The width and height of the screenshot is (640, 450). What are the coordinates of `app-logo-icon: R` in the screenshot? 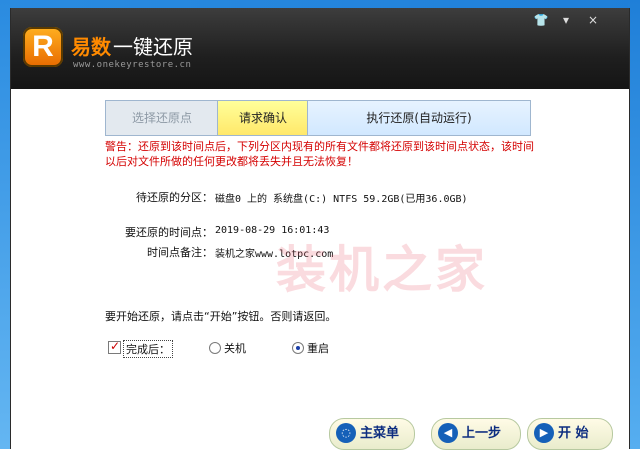 It's located at (43, 47).